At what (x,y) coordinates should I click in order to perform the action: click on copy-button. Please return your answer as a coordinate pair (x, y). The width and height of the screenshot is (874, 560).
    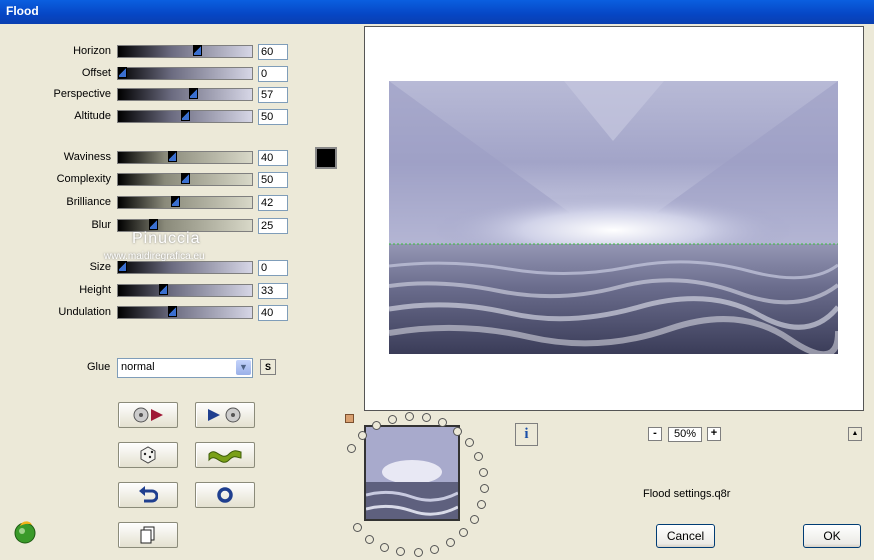
    Looking at the image, I should click on (148, 535).